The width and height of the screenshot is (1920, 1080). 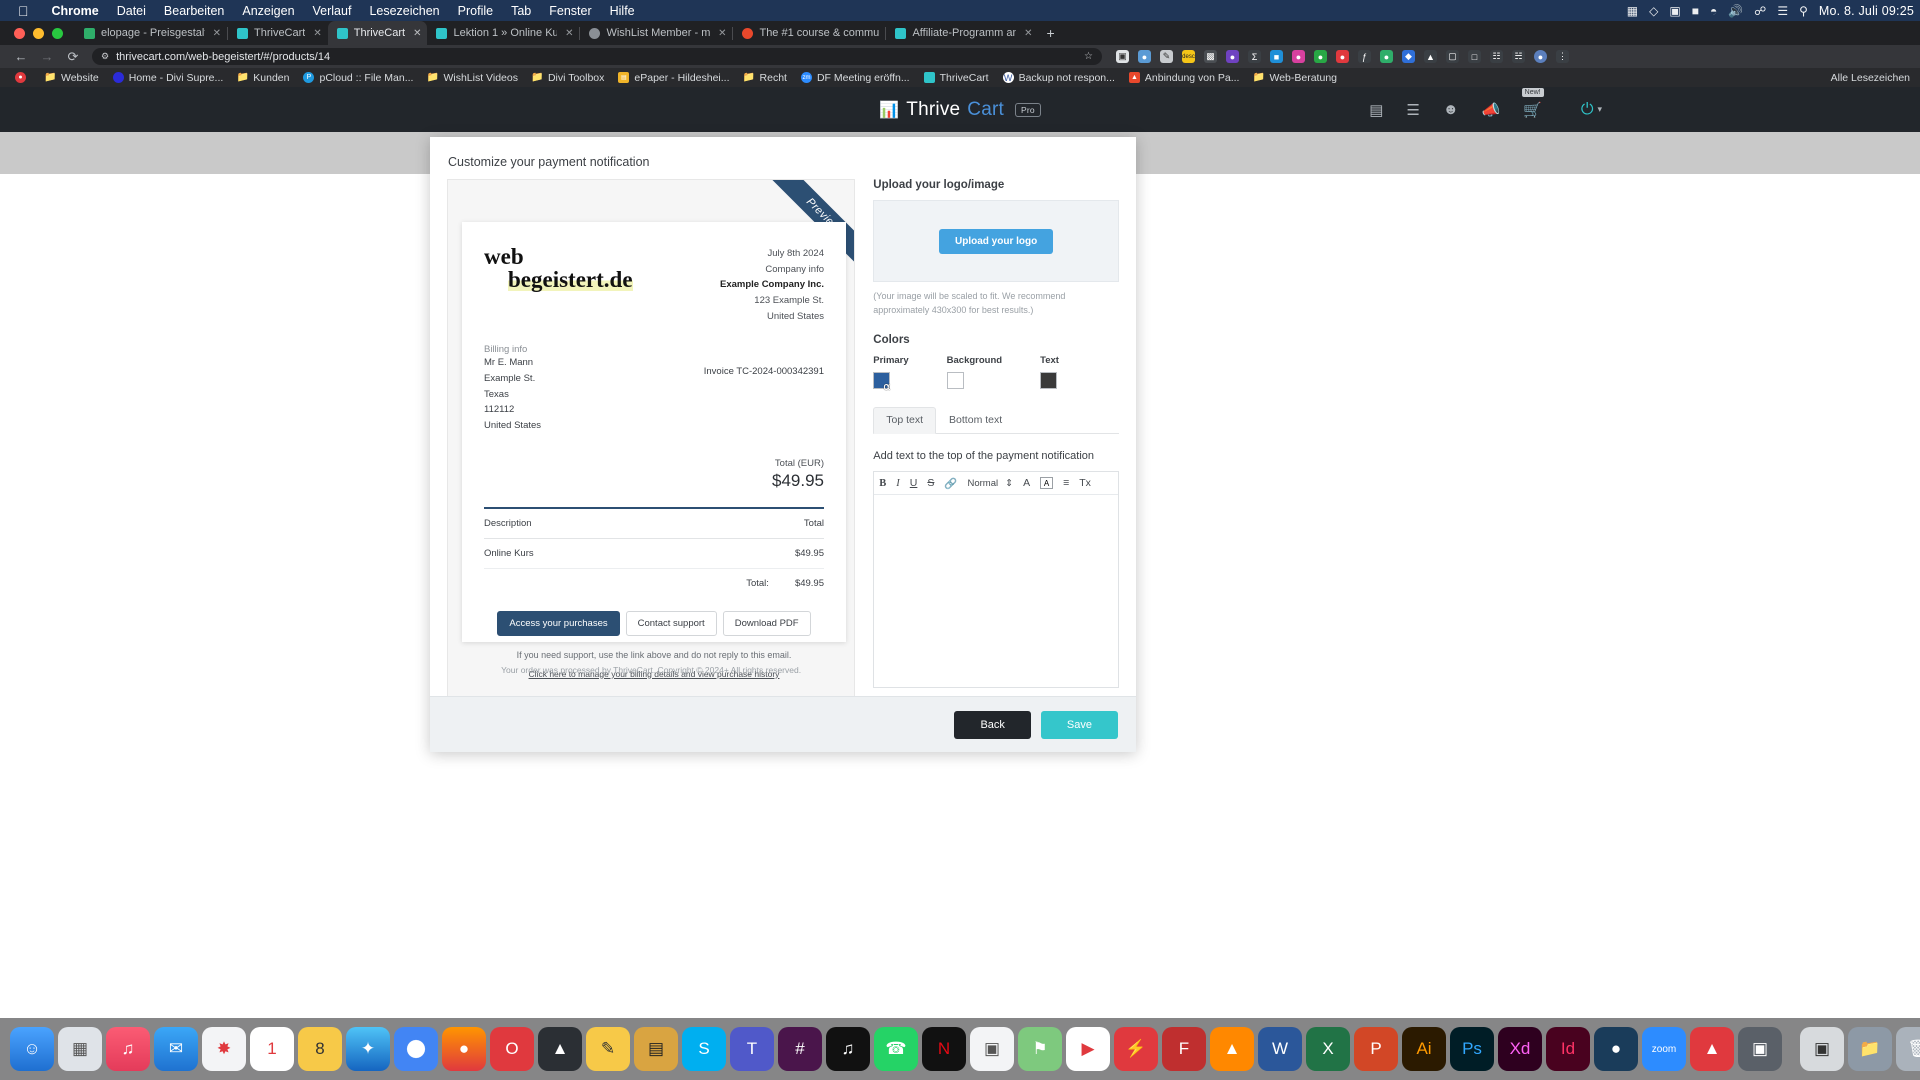 I want to click on extensions-puzzle-icon: ☵, so click(x=1518, y=56).